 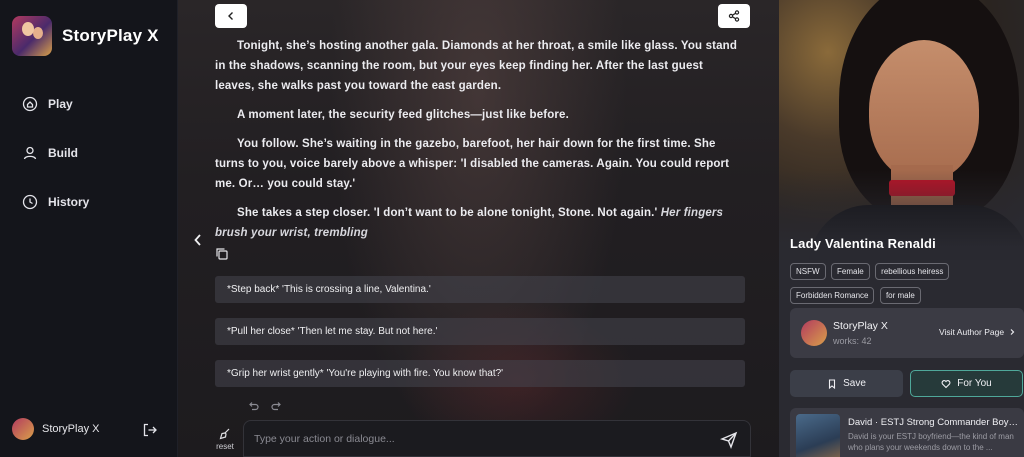 What do you see at coordinates (30, 153) in the screenshot?
I see `user-icon` at bounding box center [30, 153].